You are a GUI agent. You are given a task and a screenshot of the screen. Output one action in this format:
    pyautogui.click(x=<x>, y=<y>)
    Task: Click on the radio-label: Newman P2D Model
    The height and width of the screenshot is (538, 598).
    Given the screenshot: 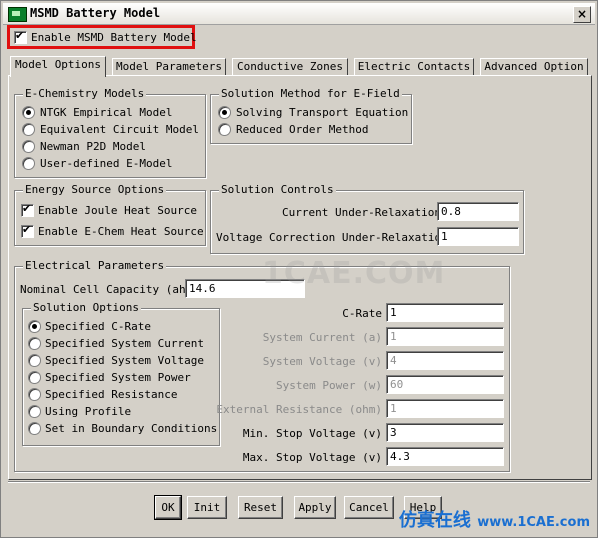 What is the action you would take?
    pyautogui.click(x=93, y=146)
    